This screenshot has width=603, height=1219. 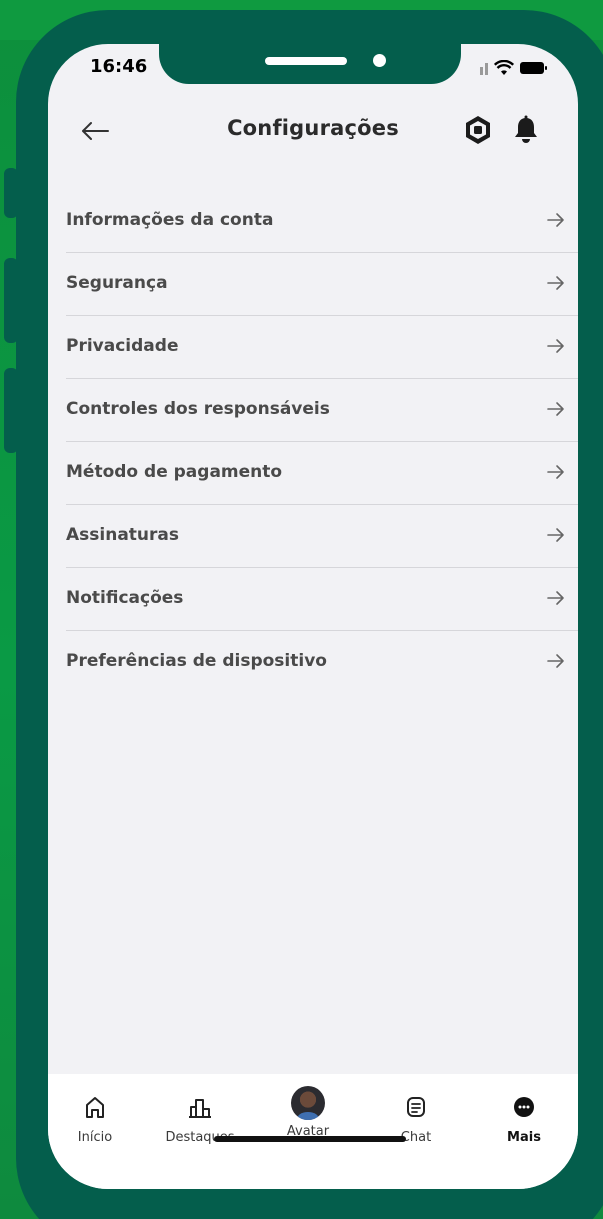 What do you see at coordinates (322, 473) in the screenshot?
I see `settings-item-payment-method: Método de pagamento` at bounding box center [322, 473].